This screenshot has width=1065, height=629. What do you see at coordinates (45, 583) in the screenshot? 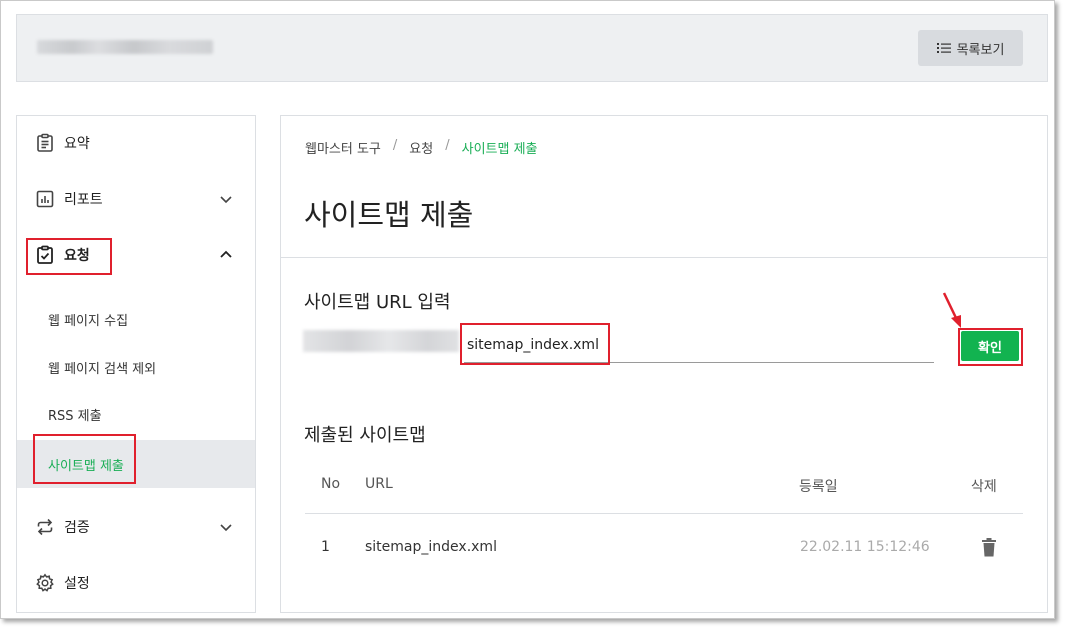
I see `gear-icon` at bounding box center [45, 583].